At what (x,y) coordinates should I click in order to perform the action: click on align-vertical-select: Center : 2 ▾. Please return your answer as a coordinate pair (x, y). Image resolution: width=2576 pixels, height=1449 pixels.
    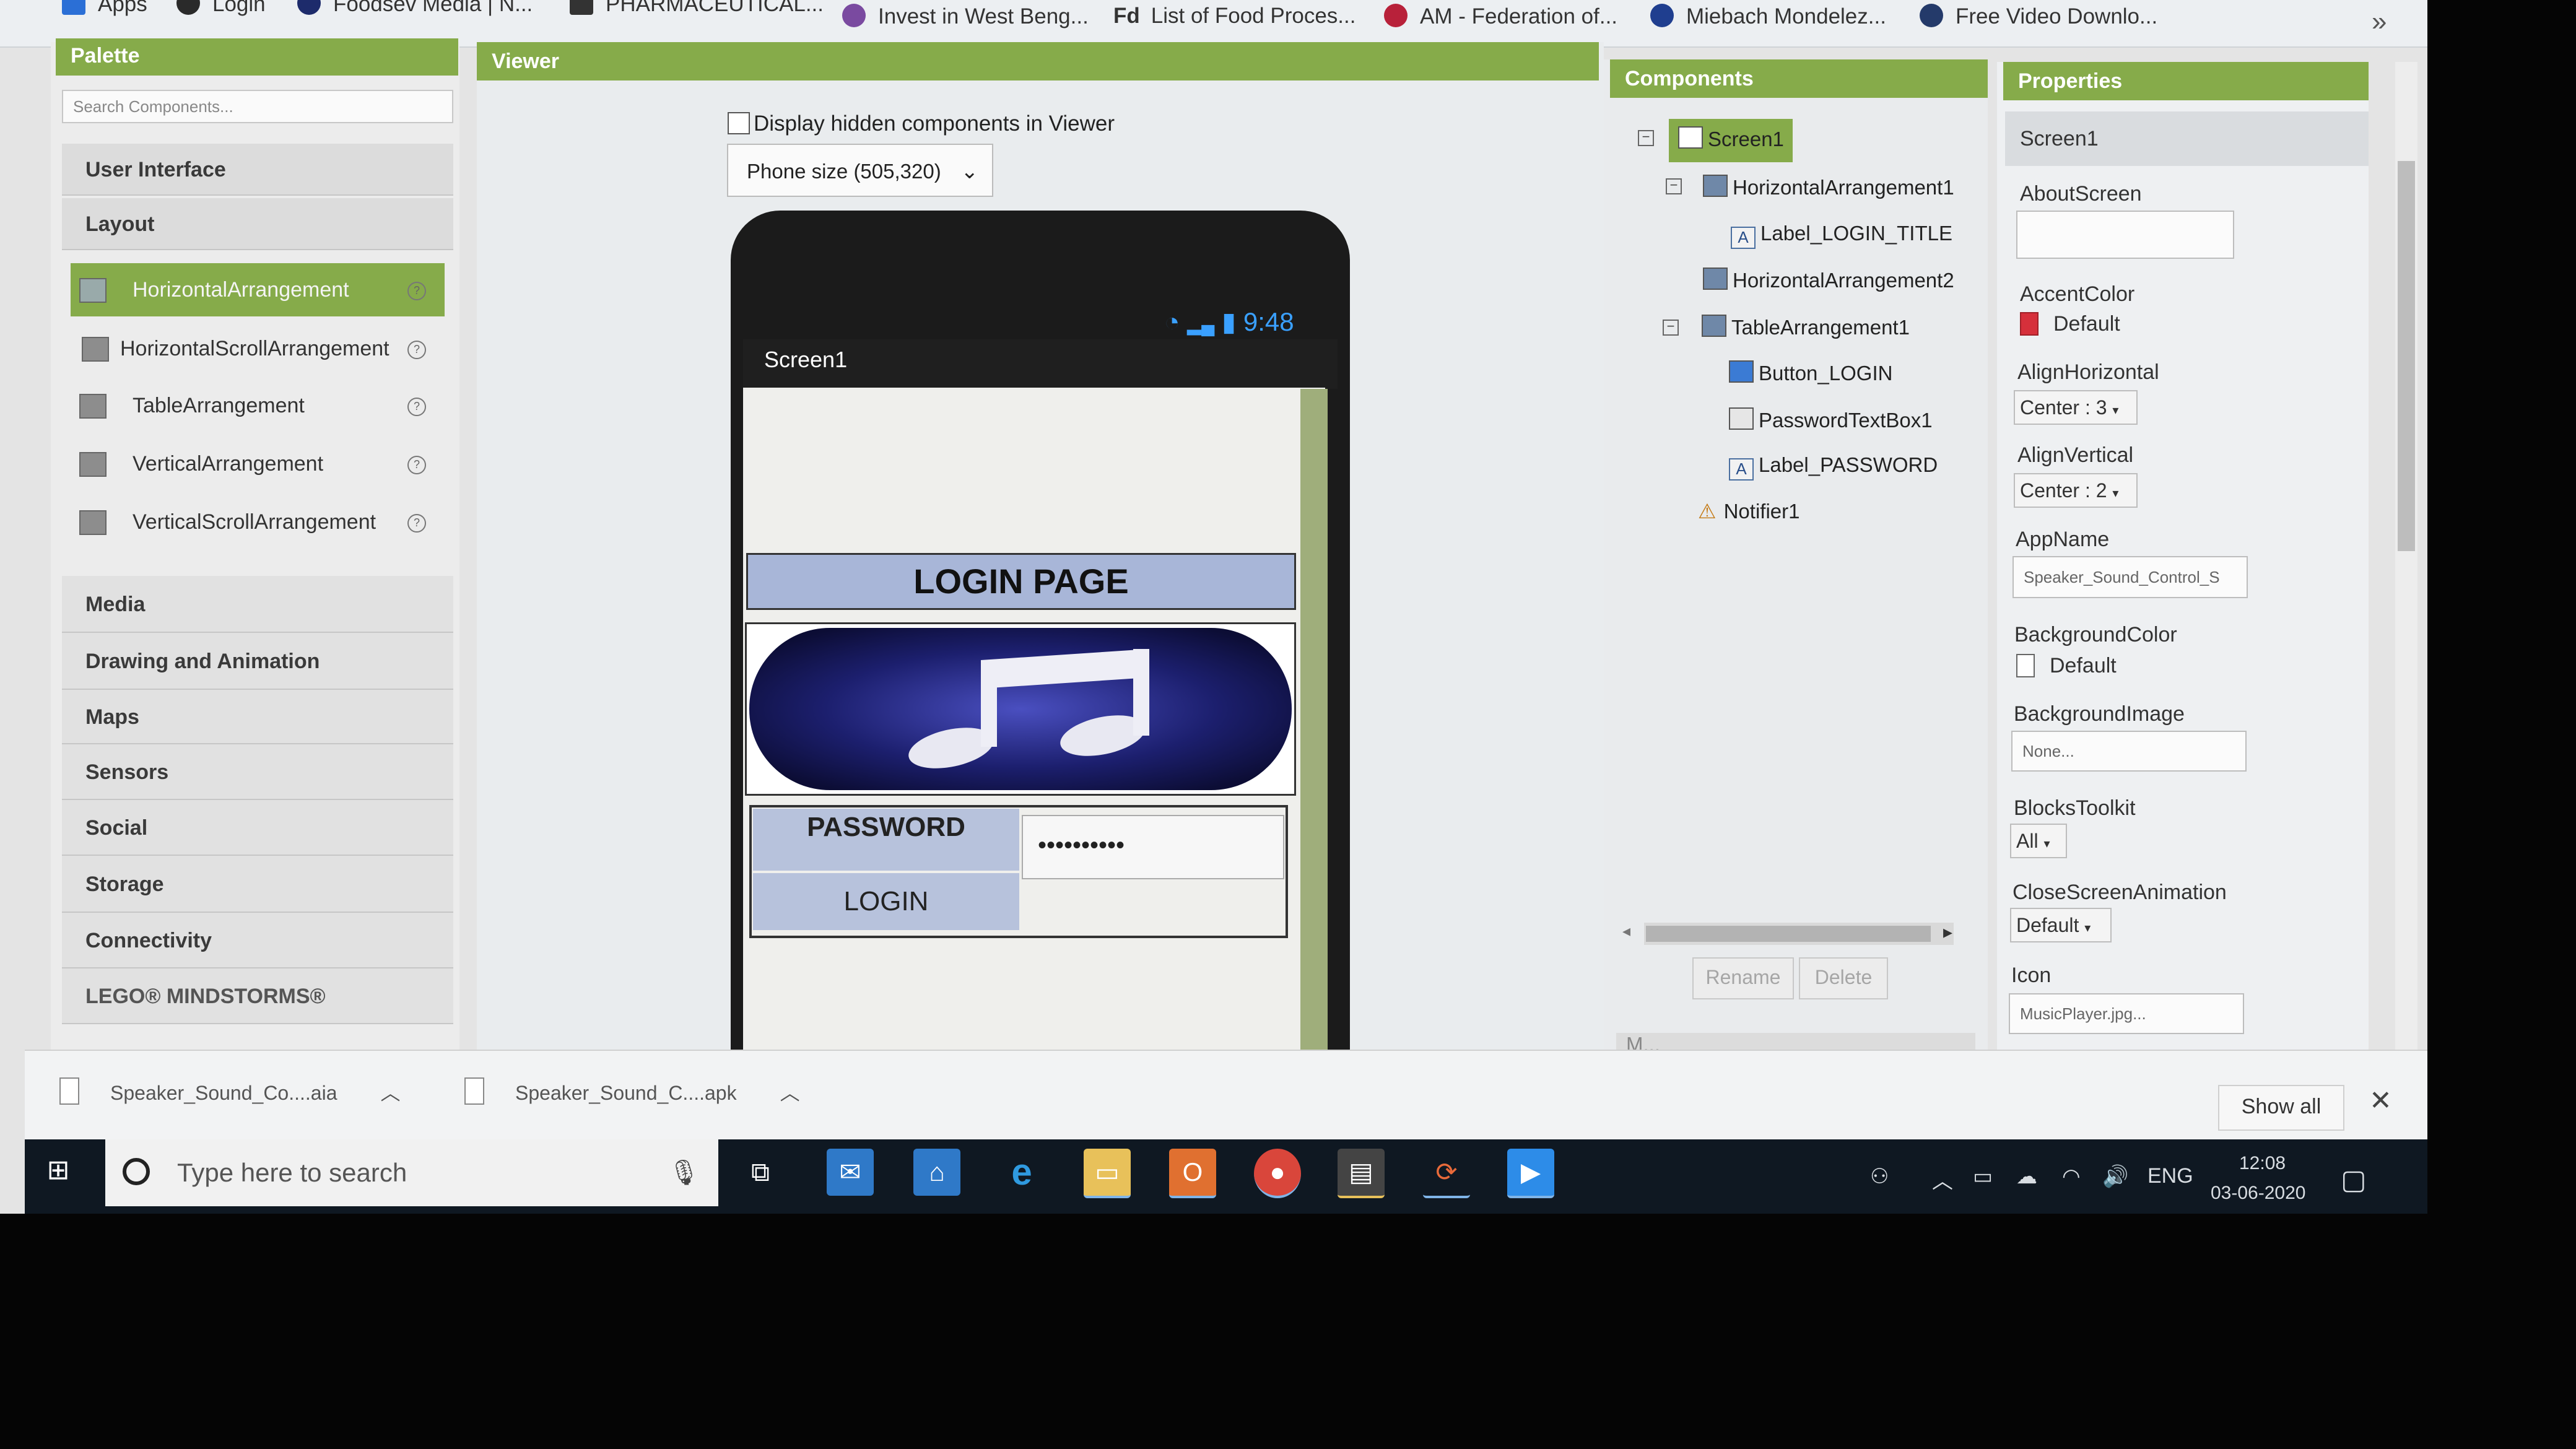
    Looking at the image, I should click on (2076, 490).